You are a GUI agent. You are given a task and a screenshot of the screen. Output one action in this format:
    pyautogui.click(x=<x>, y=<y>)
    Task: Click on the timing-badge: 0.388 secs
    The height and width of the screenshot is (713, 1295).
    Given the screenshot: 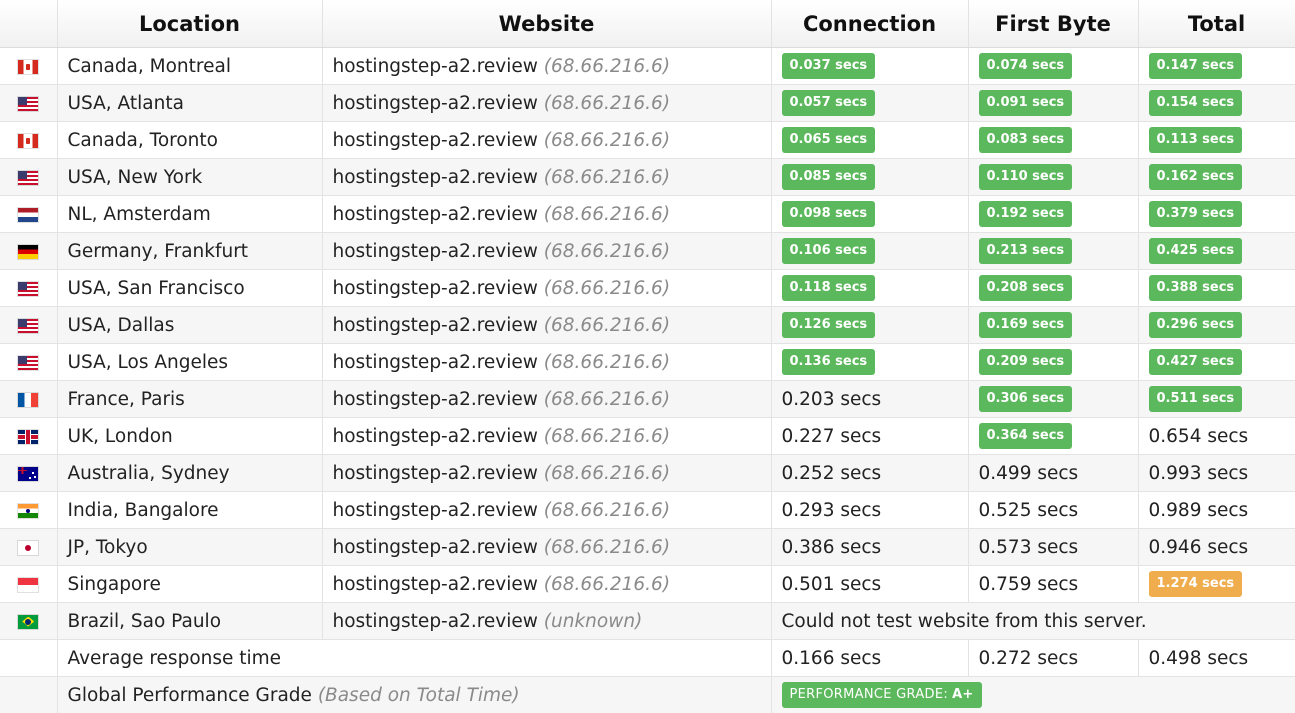 What is the action you would take?
    pyautogui.click(x=1195, y=288)
    